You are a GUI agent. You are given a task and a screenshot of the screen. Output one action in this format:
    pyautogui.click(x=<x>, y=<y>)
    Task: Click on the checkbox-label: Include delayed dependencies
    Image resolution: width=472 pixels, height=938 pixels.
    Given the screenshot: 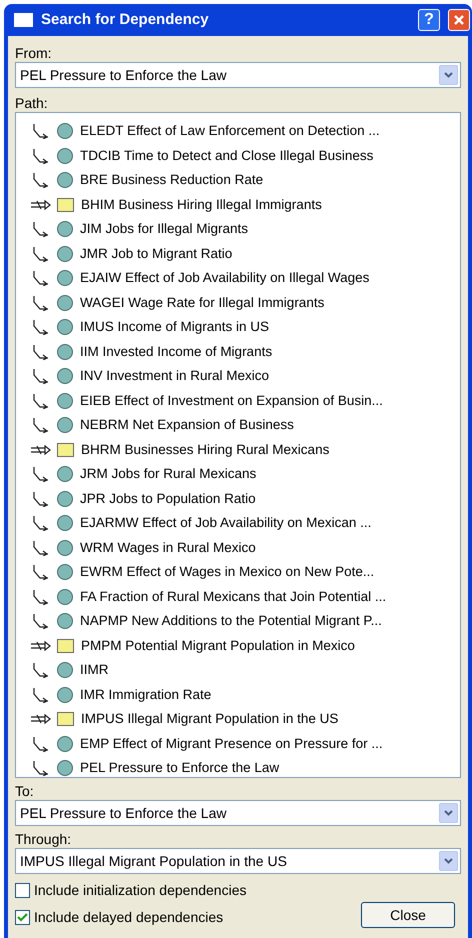 What is the action you would take?
    pyautogui.click(x=129, y=917)
    